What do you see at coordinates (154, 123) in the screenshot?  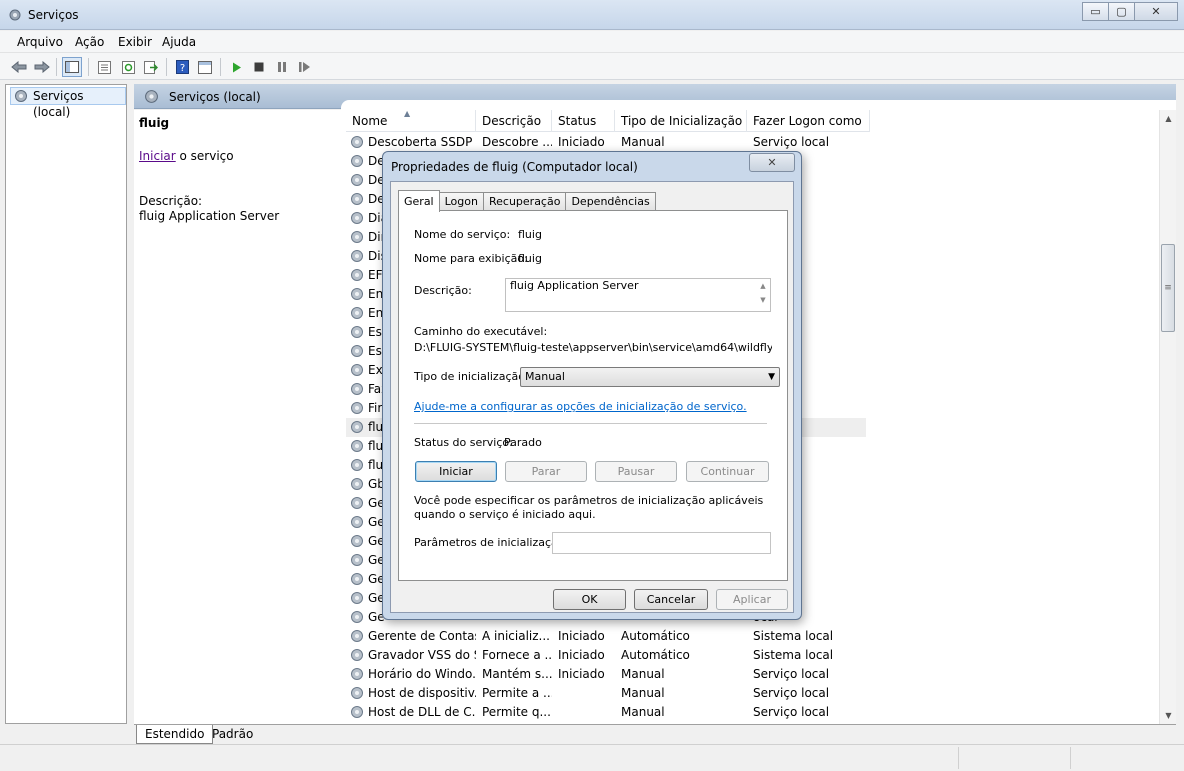 I see `selected-service-name: fluig` at bounding box center [154, 123].